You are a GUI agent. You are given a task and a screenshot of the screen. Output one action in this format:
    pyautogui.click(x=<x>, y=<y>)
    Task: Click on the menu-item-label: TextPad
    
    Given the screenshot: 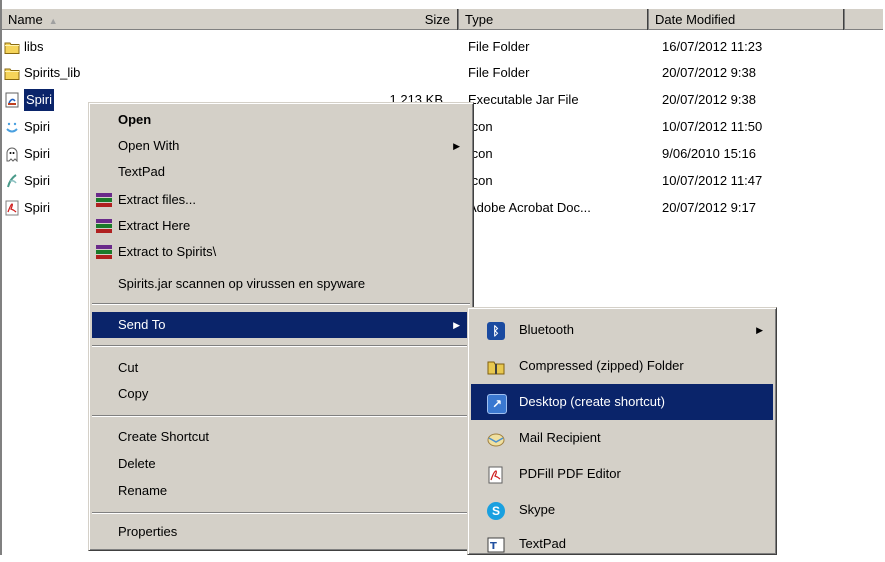 What is the action you would take?
    pyautogui.click(x=141, y=171)
    